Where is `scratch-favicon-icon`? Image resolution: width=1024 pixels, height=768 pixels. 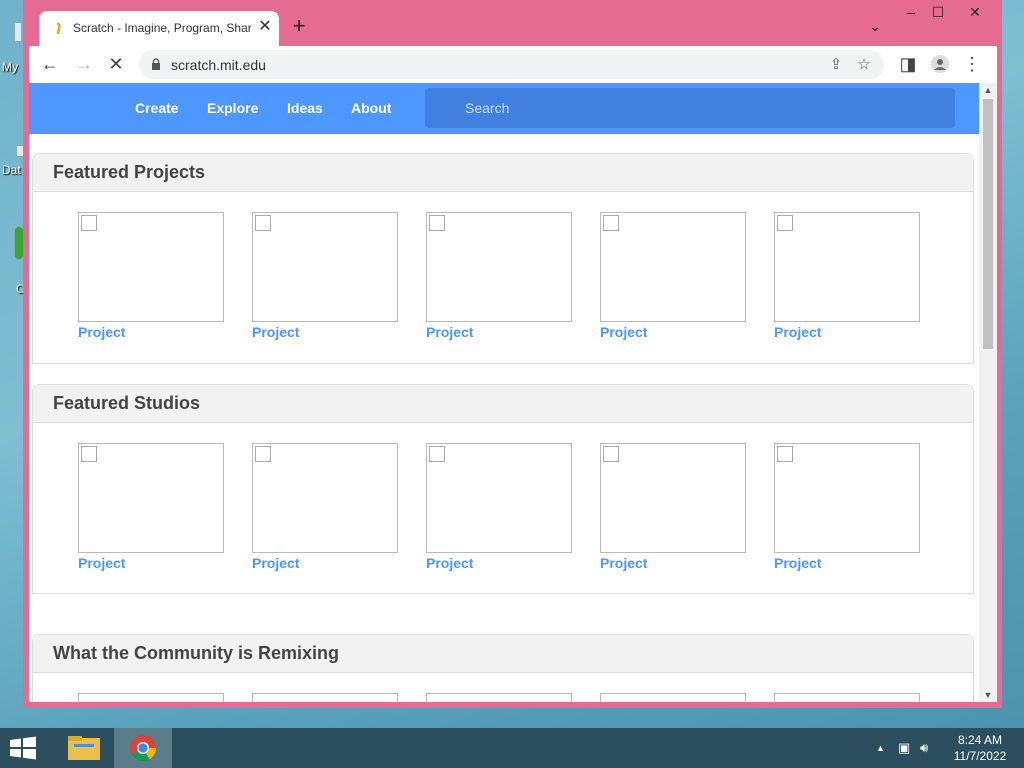
scratch-favicon-icon is located at coordinates (58, 28).